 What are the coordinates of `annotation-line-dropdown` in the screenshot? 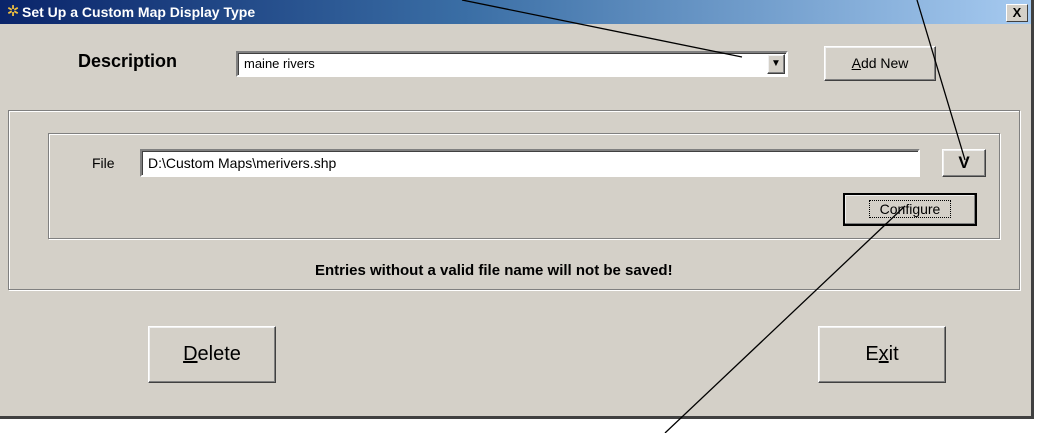 It's located at (602, 29).